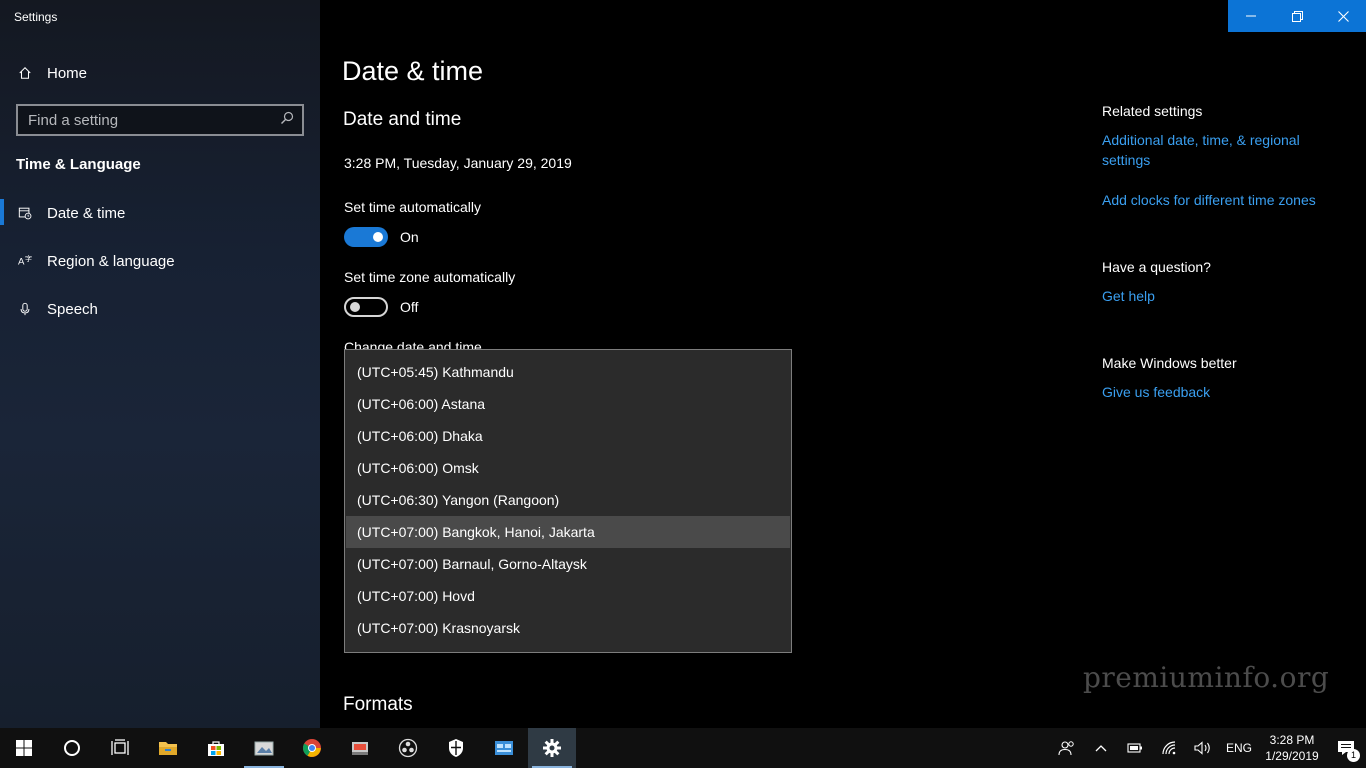  I want to click on battery-icon, so click(1134, 748).